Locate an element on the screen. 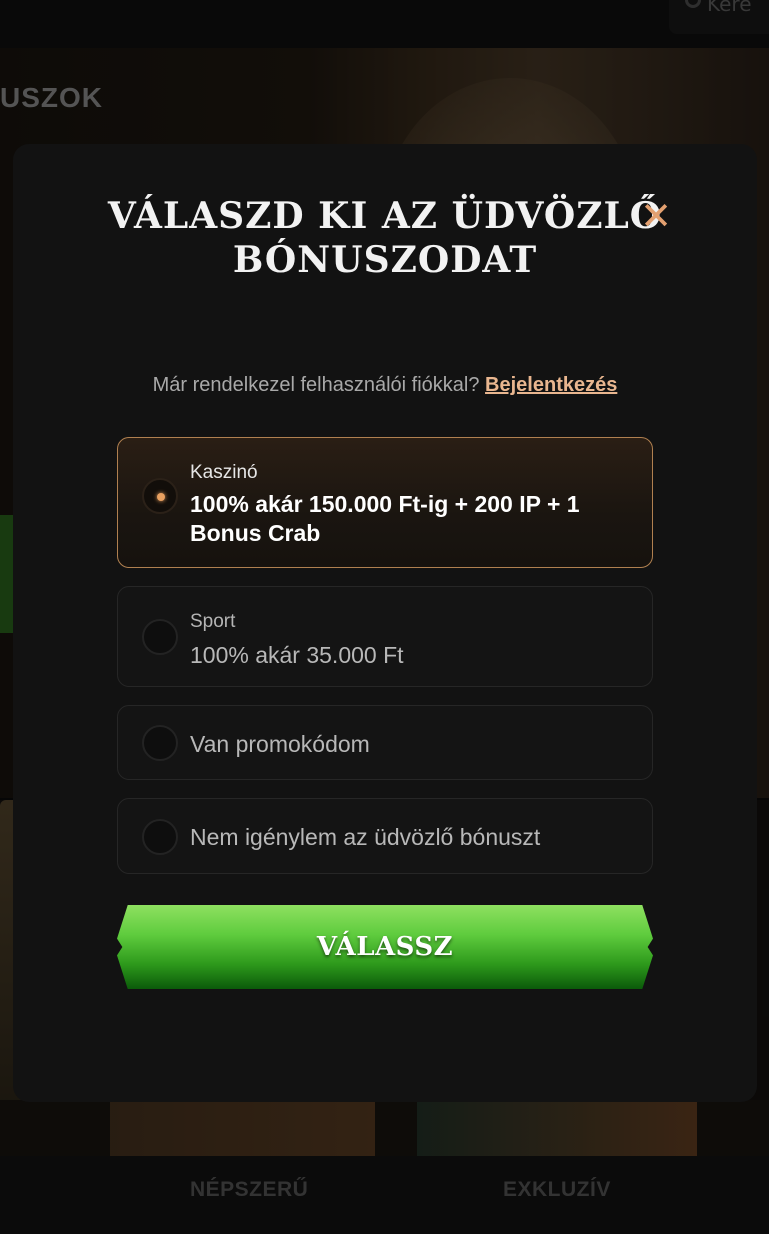 This screenshot has height=1234, width=769. choose-button: VÁLASSZ is located at coordinates (385, 947).